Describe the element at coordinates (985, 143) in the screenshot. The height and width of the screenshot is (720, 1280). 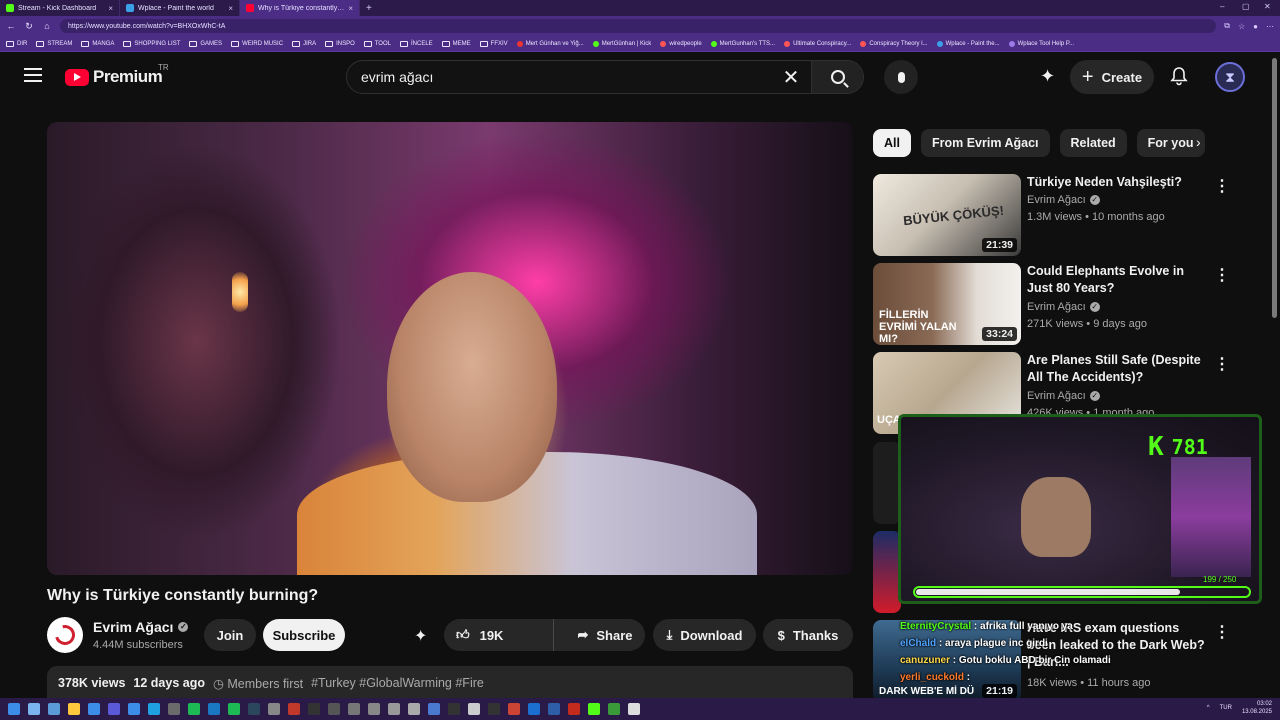
I see `chip-from-channel: From Evrim Ağacı` at that location.